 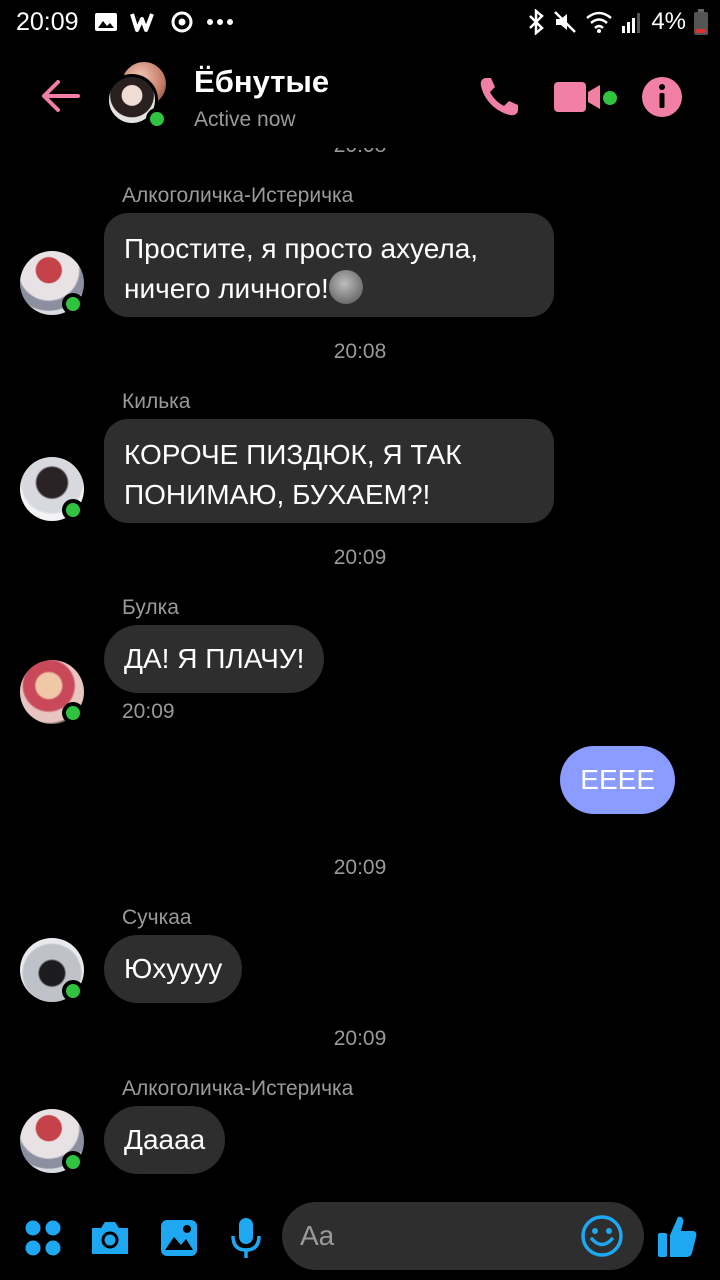 What do you see at coordinates (142, 22) in the screenshot?
I see `w-app-icon` at bounding box center [142, 22].